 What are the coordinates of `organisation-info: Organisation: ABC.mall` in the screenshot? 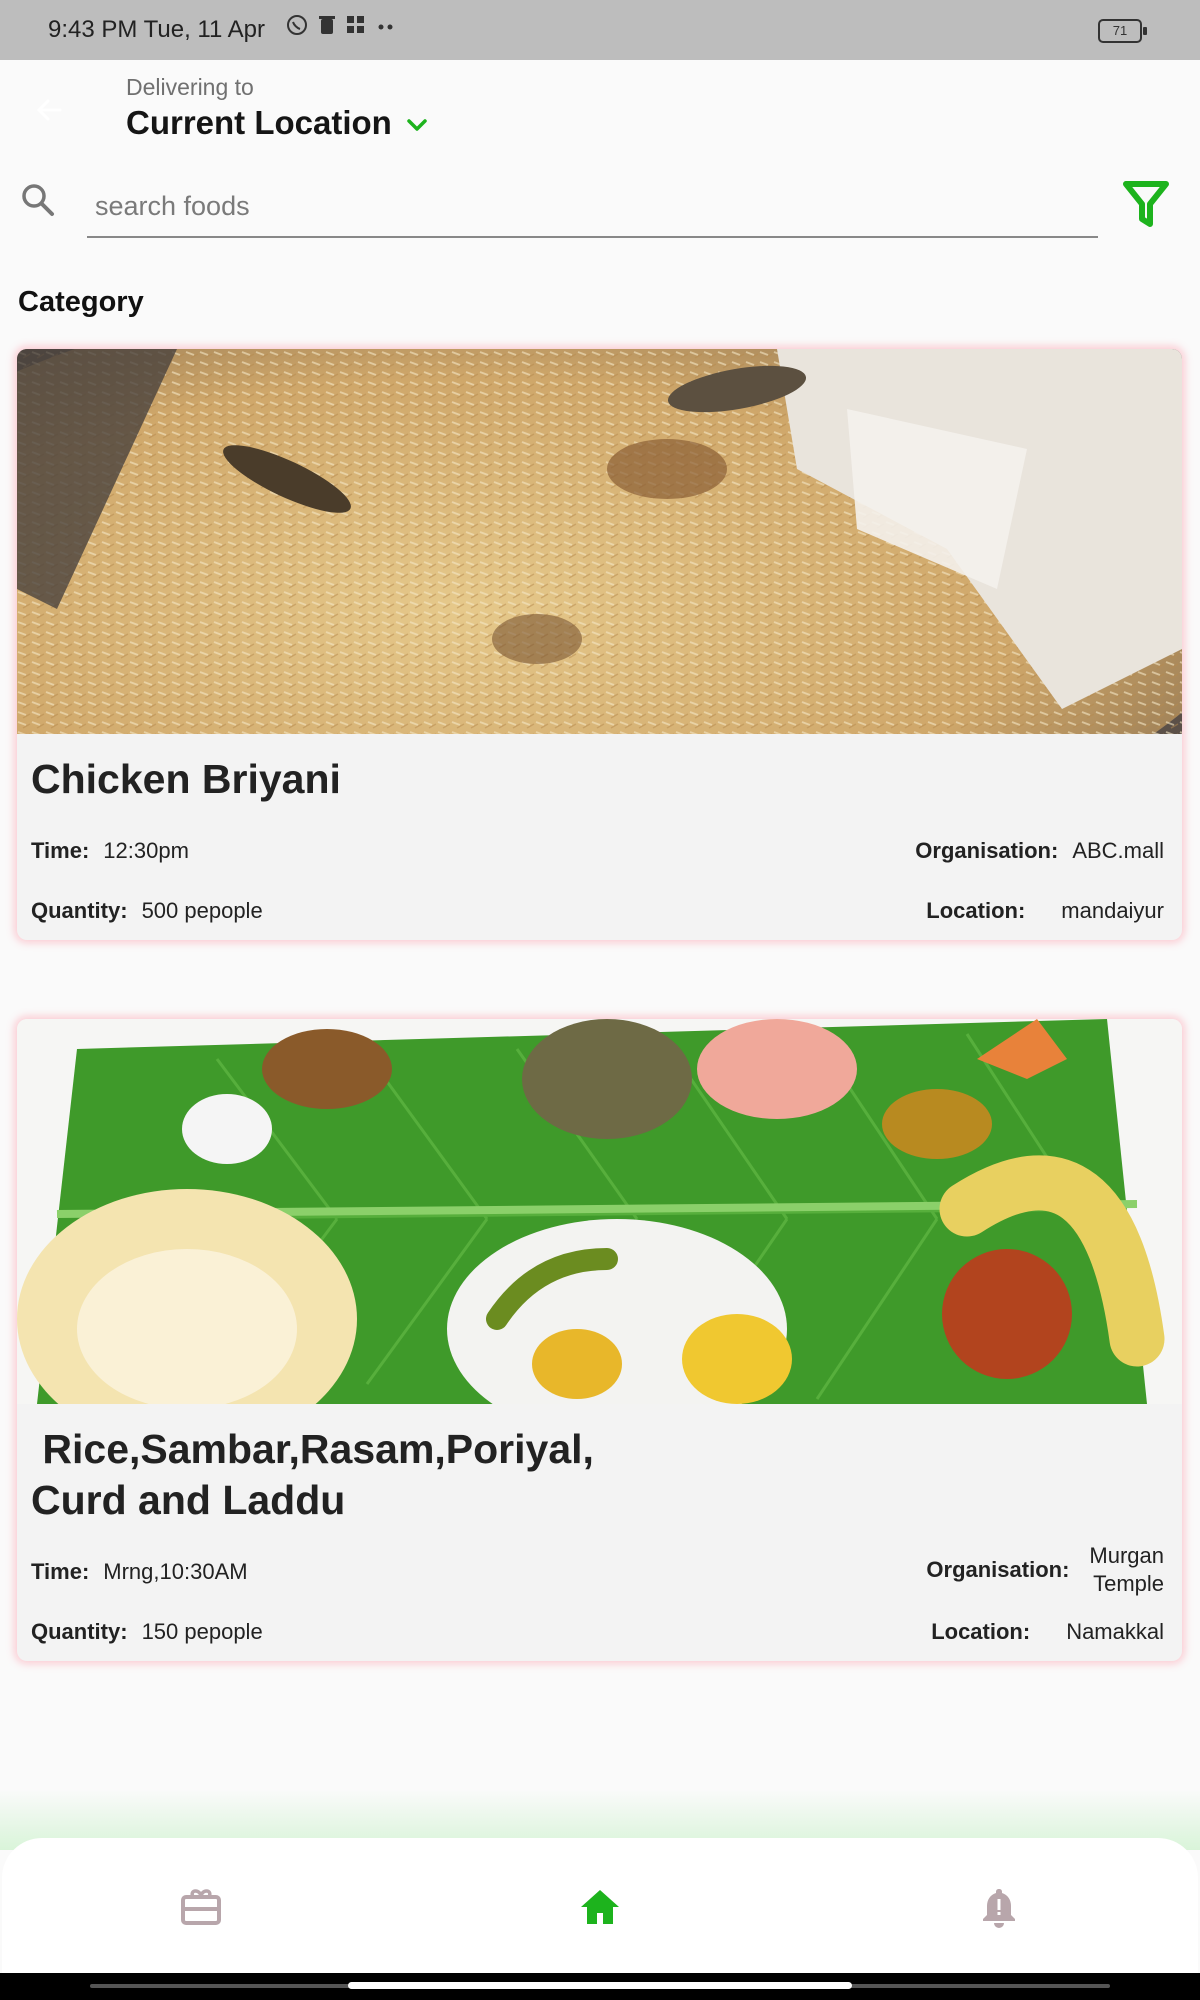 It's located at (1039, 851).